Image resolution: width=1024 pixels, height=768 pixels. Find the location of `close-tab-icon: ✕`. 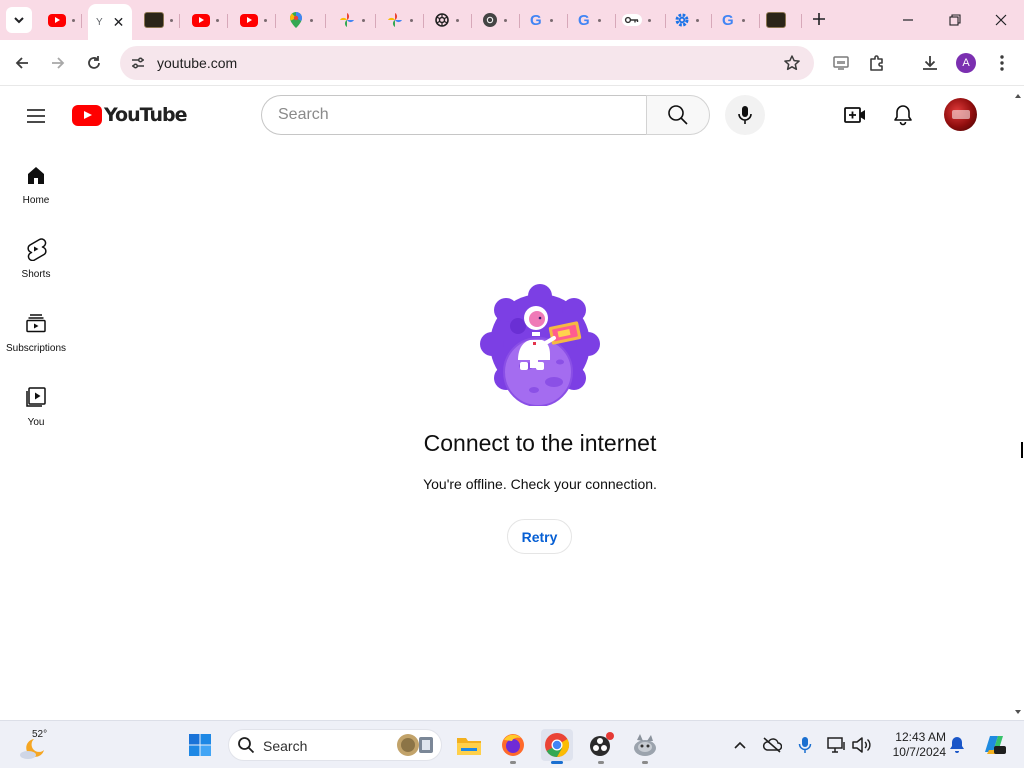

close-tab-icon: ✕ is located at coordinates (119, 22).